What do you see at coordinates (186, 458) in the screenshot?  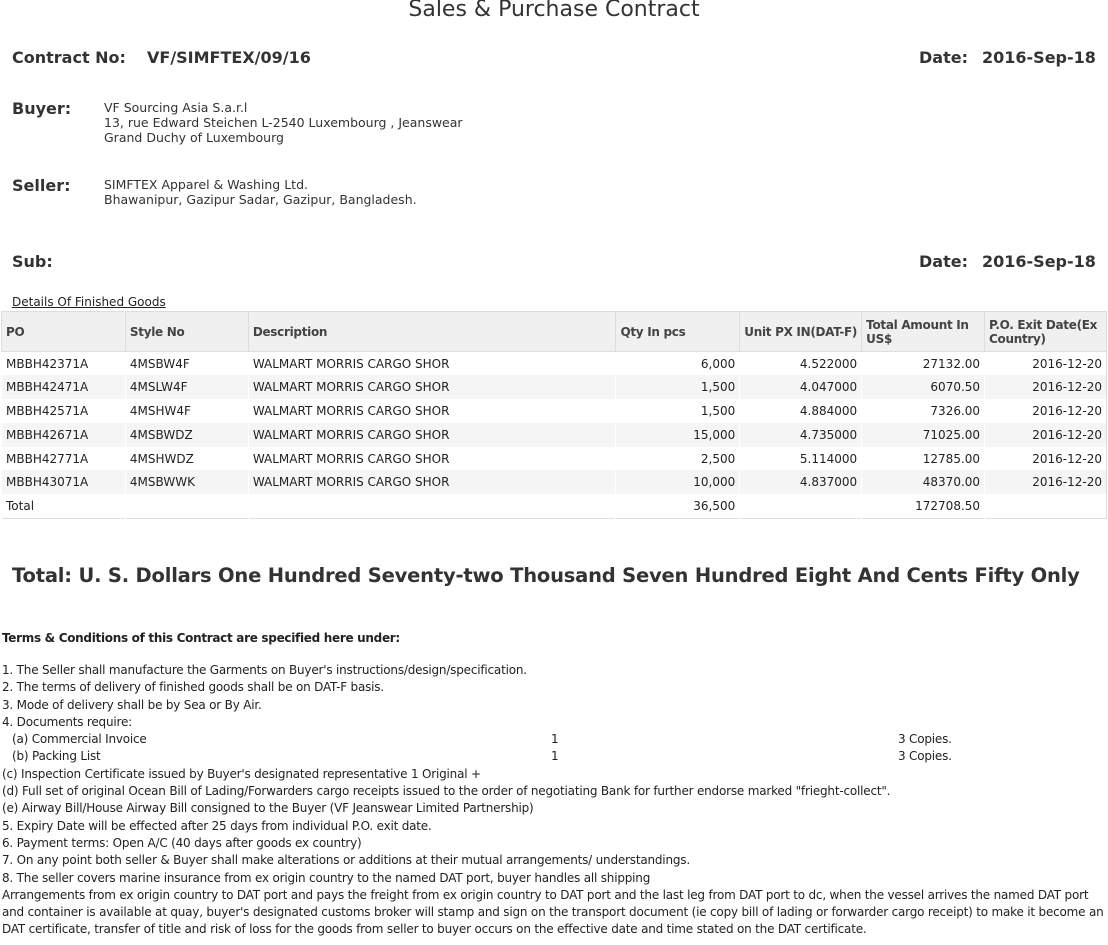 I see `cell-style: 4MSHWDZ` at bounding box center [186, 458].